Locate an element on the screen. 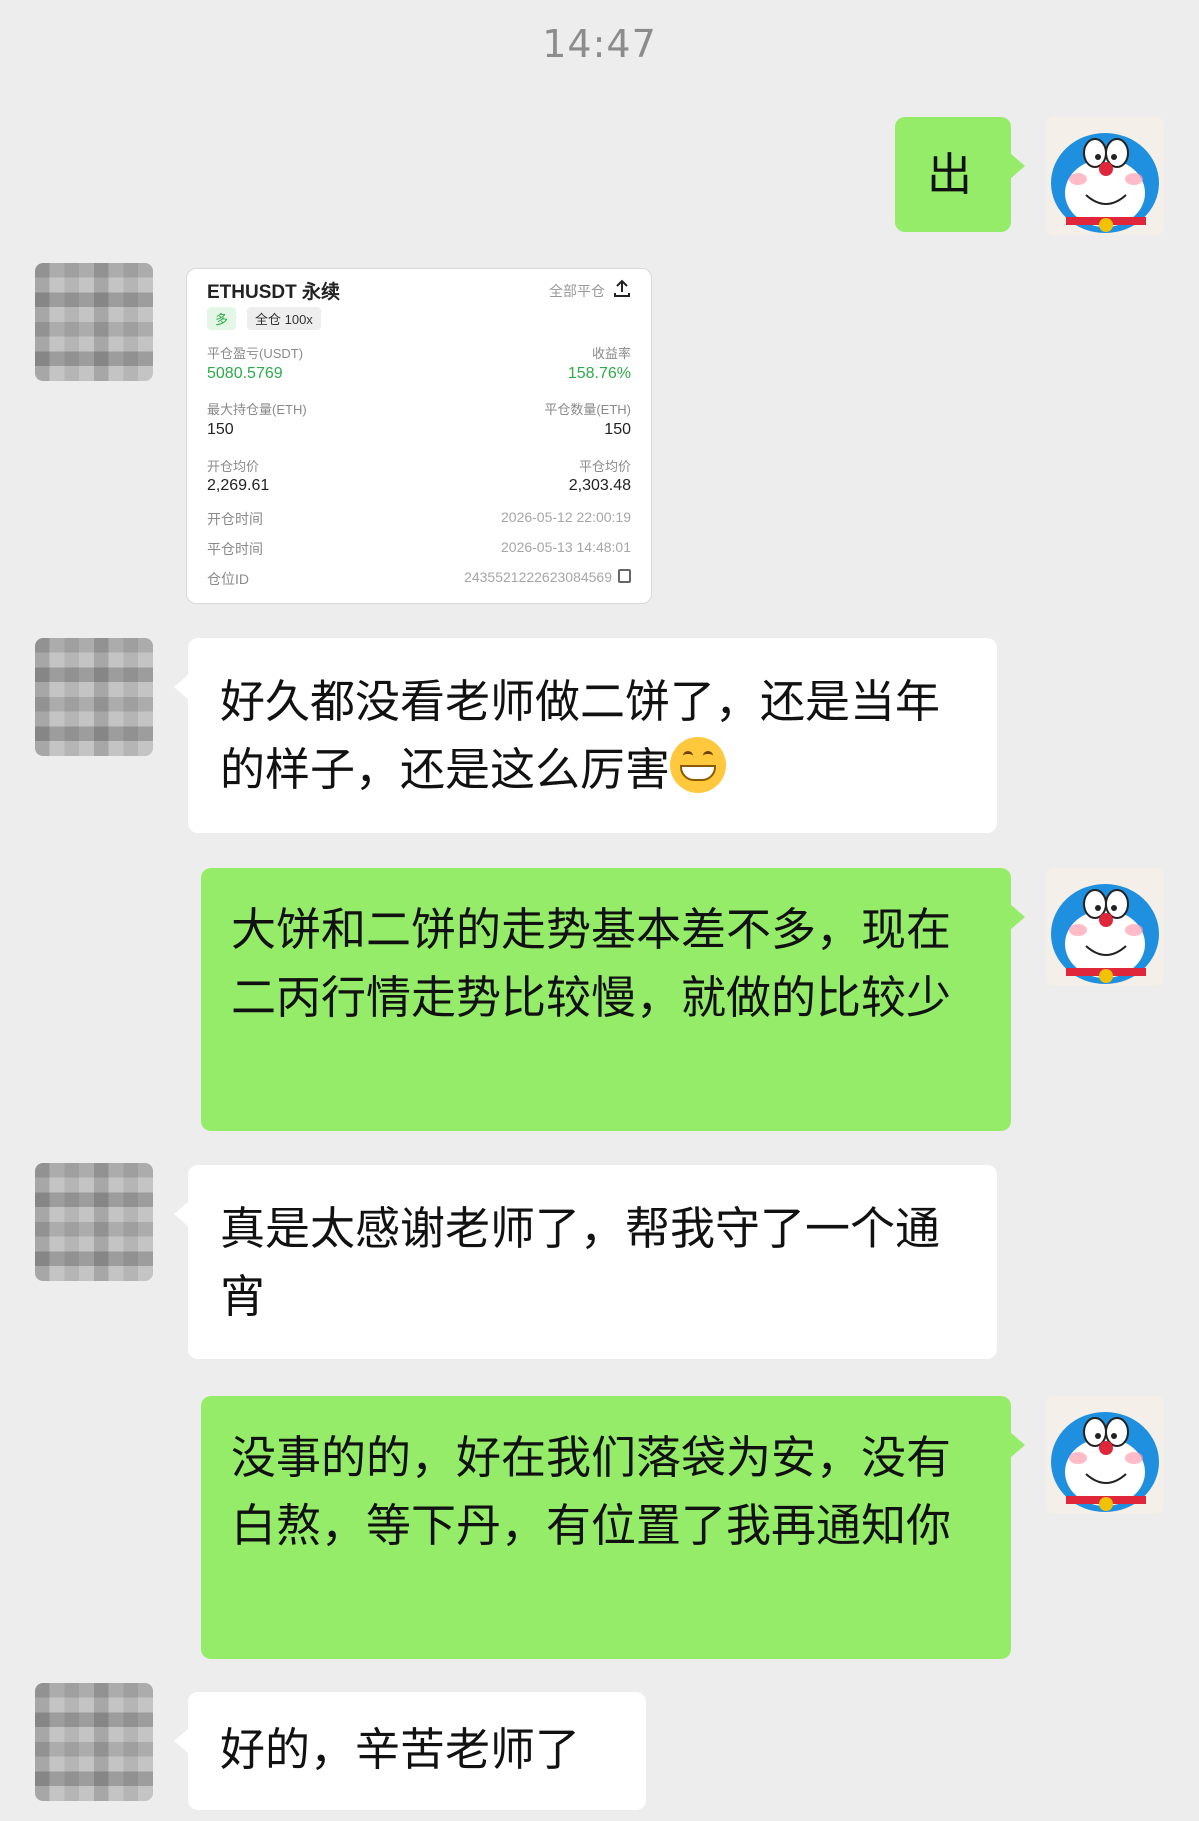  message-bubble-self: 没事的的，好在我们落袋为安，没有白熬，等下丹，有位置了我再通知你 is located at coordinates (613, 1527).